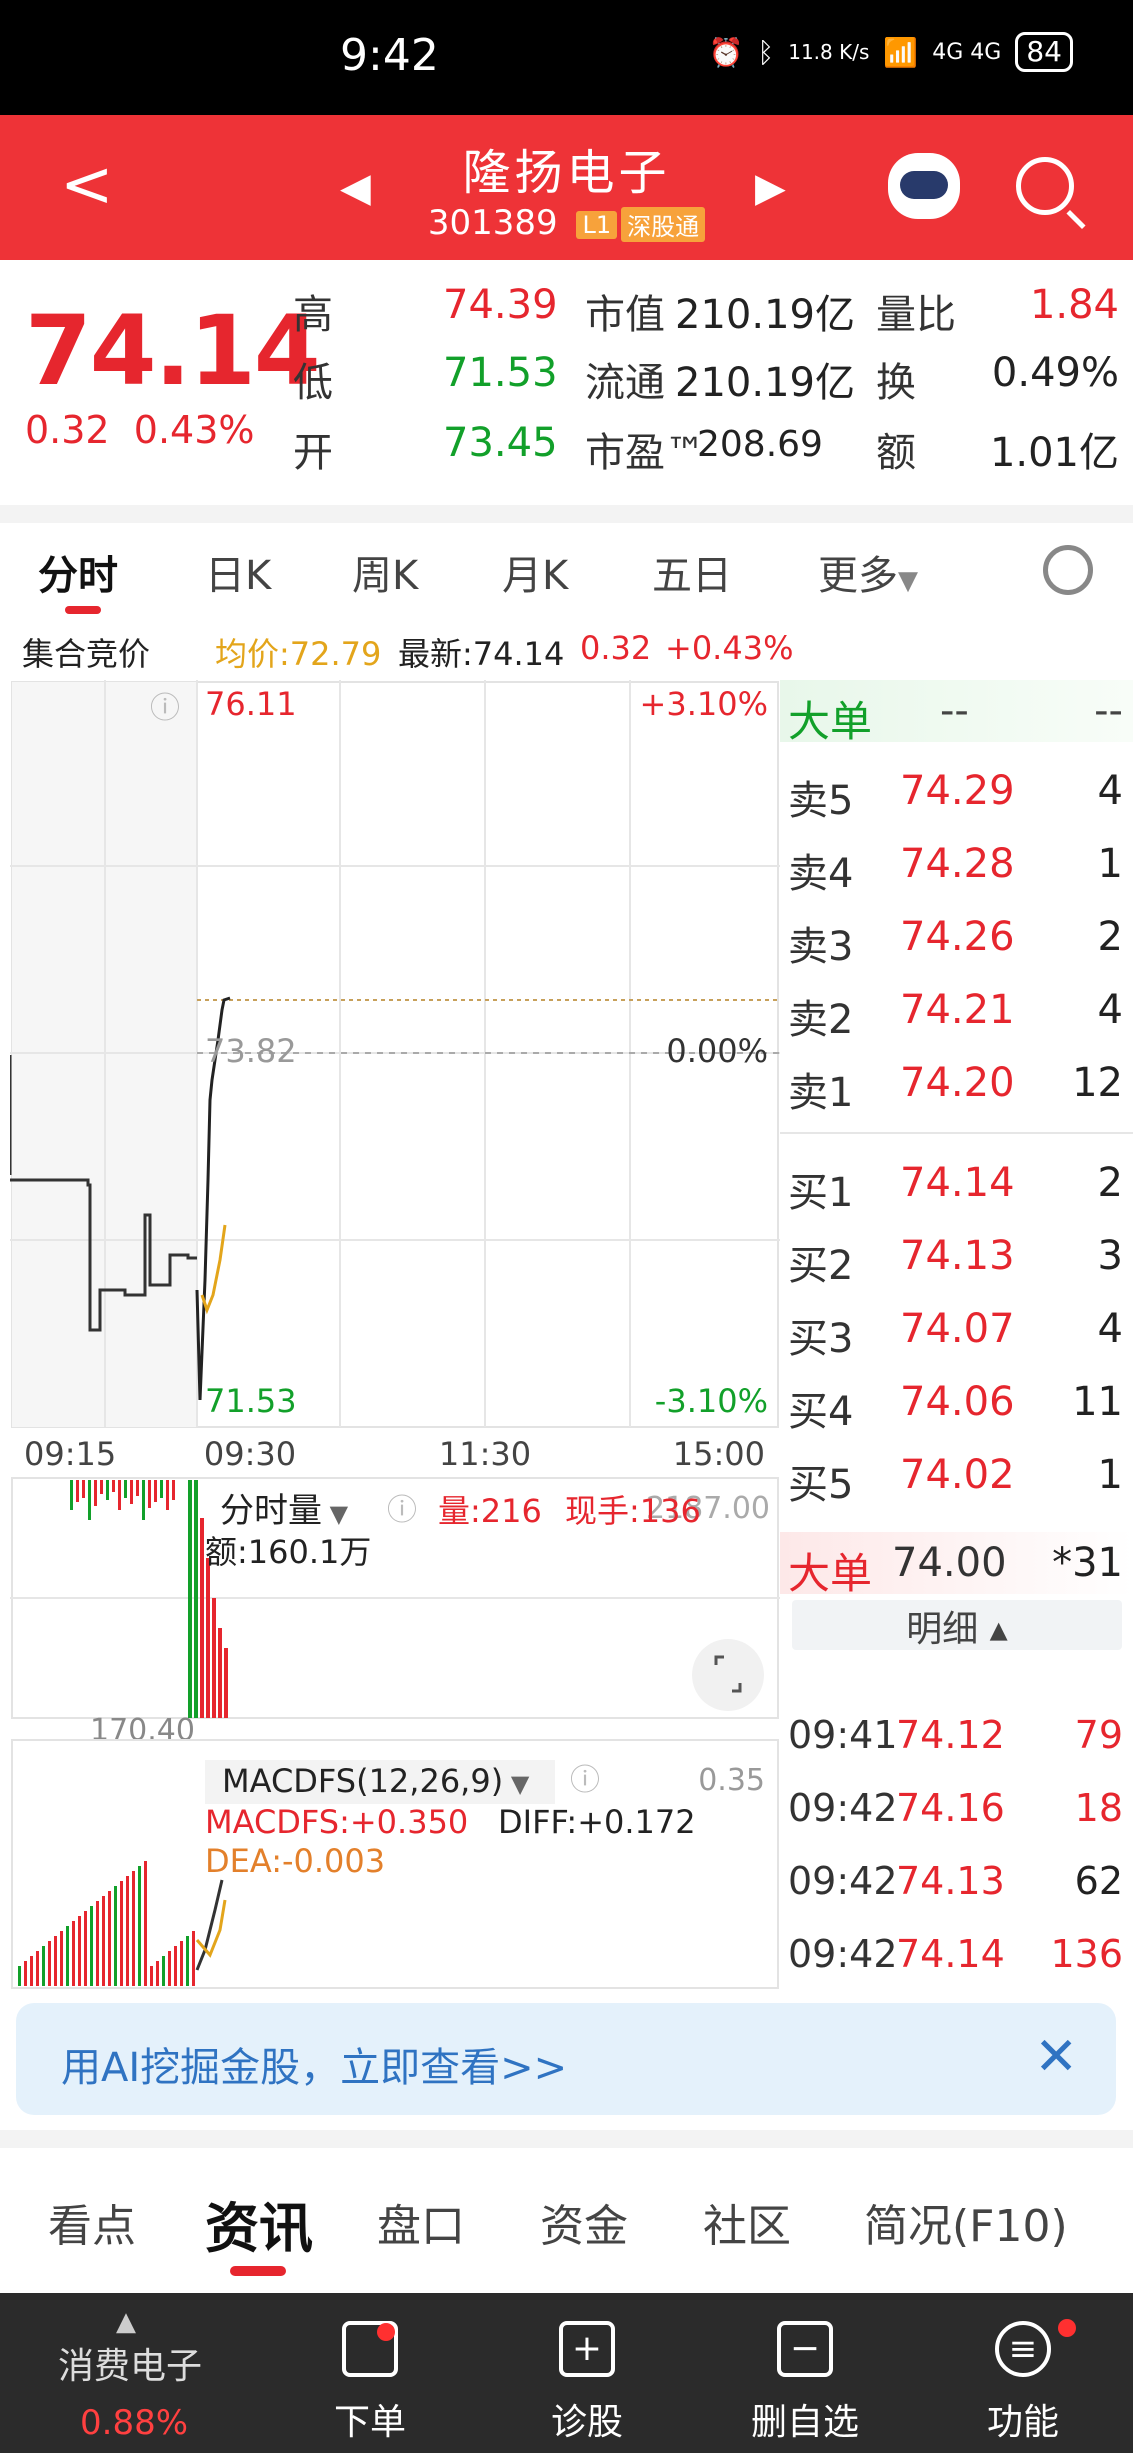 The image size is (1133, 2453). Describe the element at coordinates (587, 2383) in the screenshot. I see `diagnose-button: + 诊股` at that location.